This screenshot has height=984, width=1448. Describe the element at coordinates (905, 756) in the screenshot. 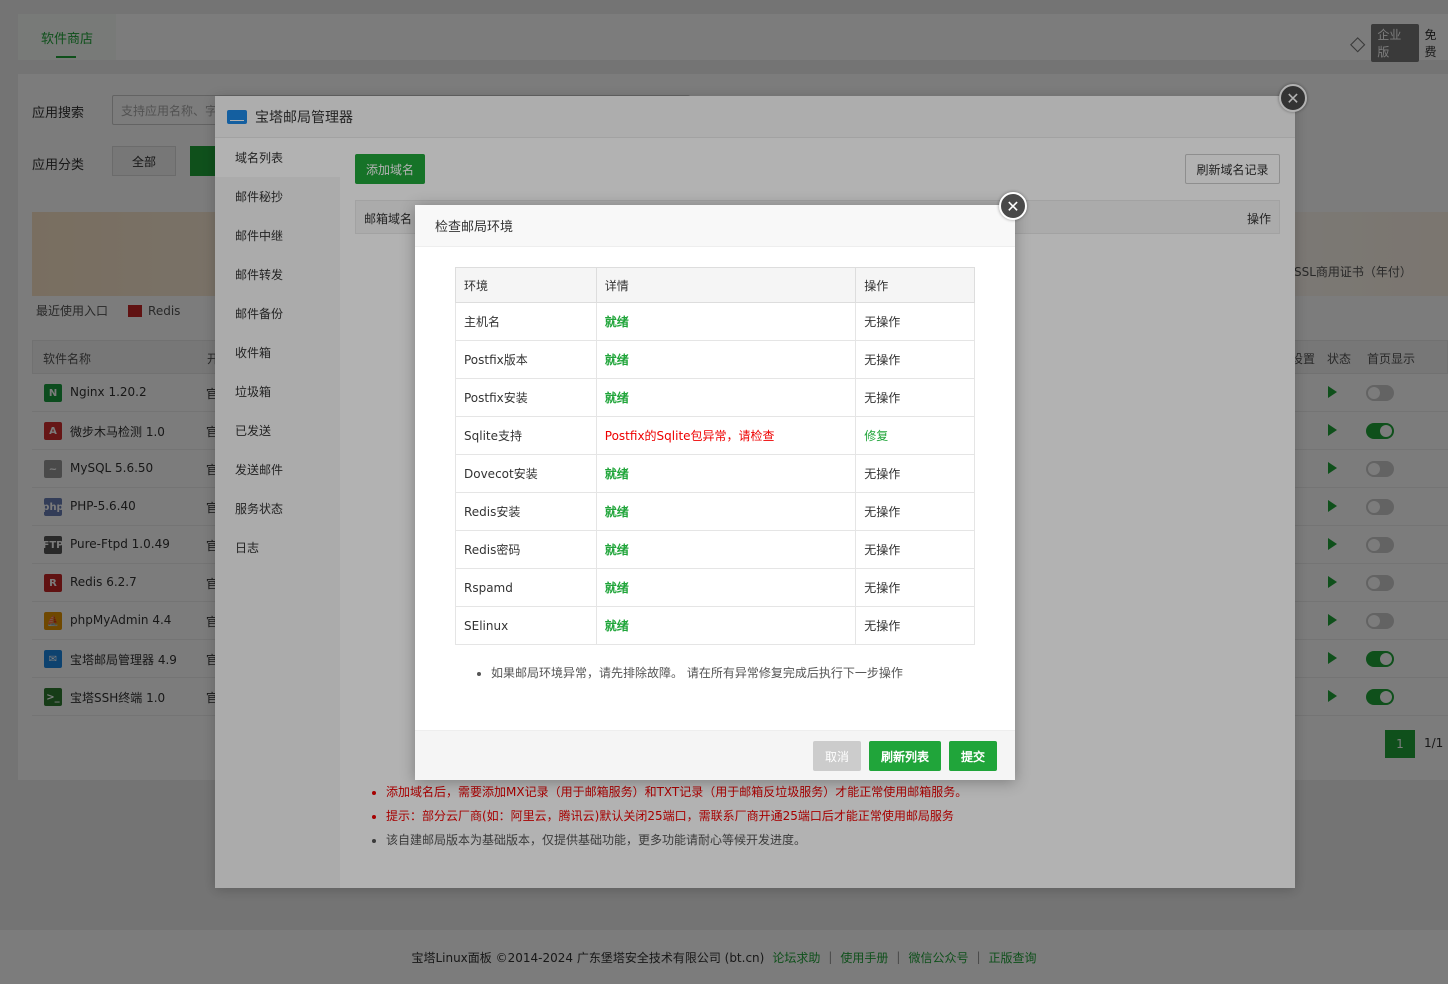

I see `refresh-list-button: 刷新列表` at that location.